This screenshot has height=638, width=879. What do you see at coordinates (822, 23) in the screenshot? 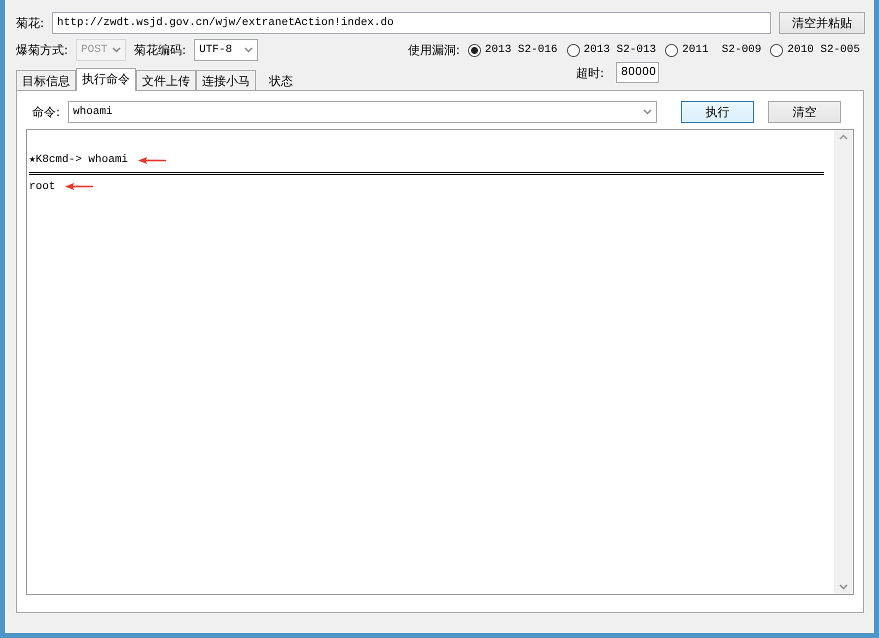
I see `paste-button: 清空并粘贴` at bounding box center [822, 23].